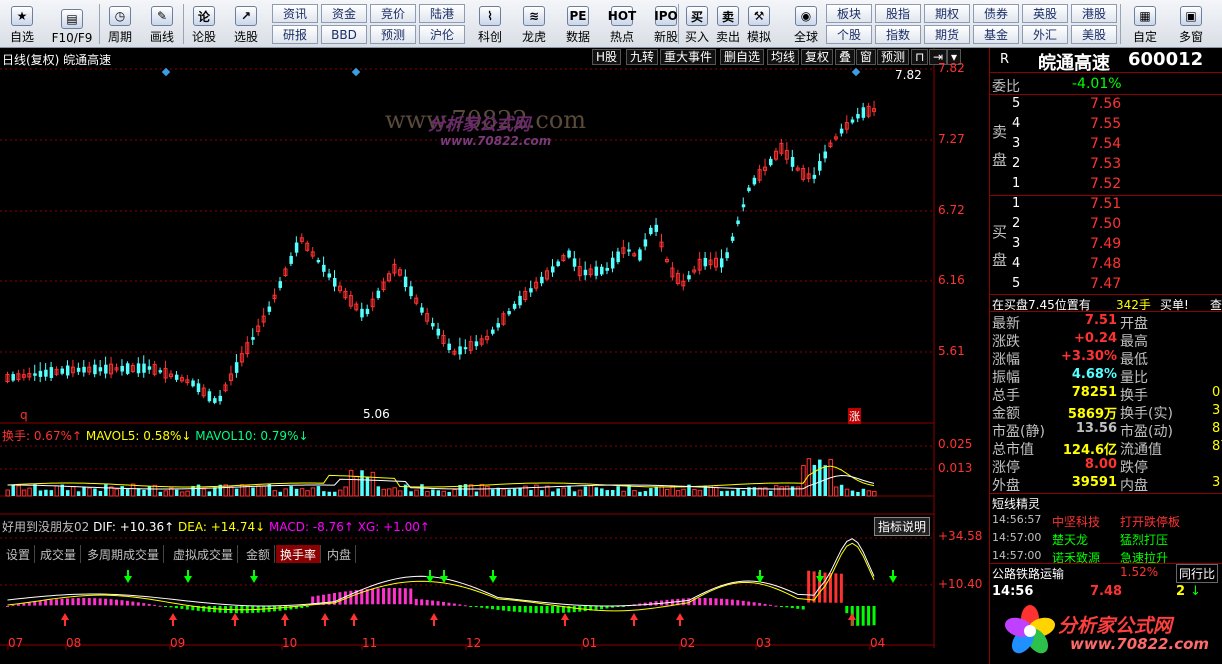 This screenshot has width=1222, height=664. What do you see at coordinates (1105, 224) in the screenshot?
I see `buy-price: 7.50` at bounding box center [1105, 224].